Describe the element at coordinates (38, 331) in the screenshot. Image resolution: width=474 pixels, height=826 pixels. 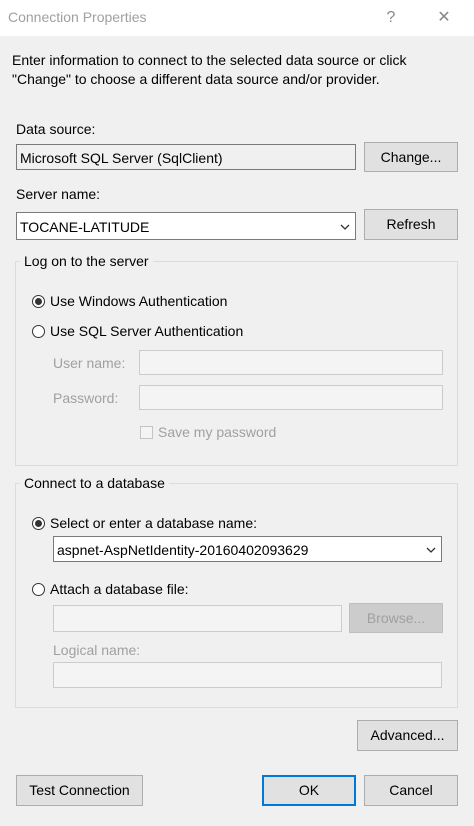
I see `sql-auth-radio` at that location.